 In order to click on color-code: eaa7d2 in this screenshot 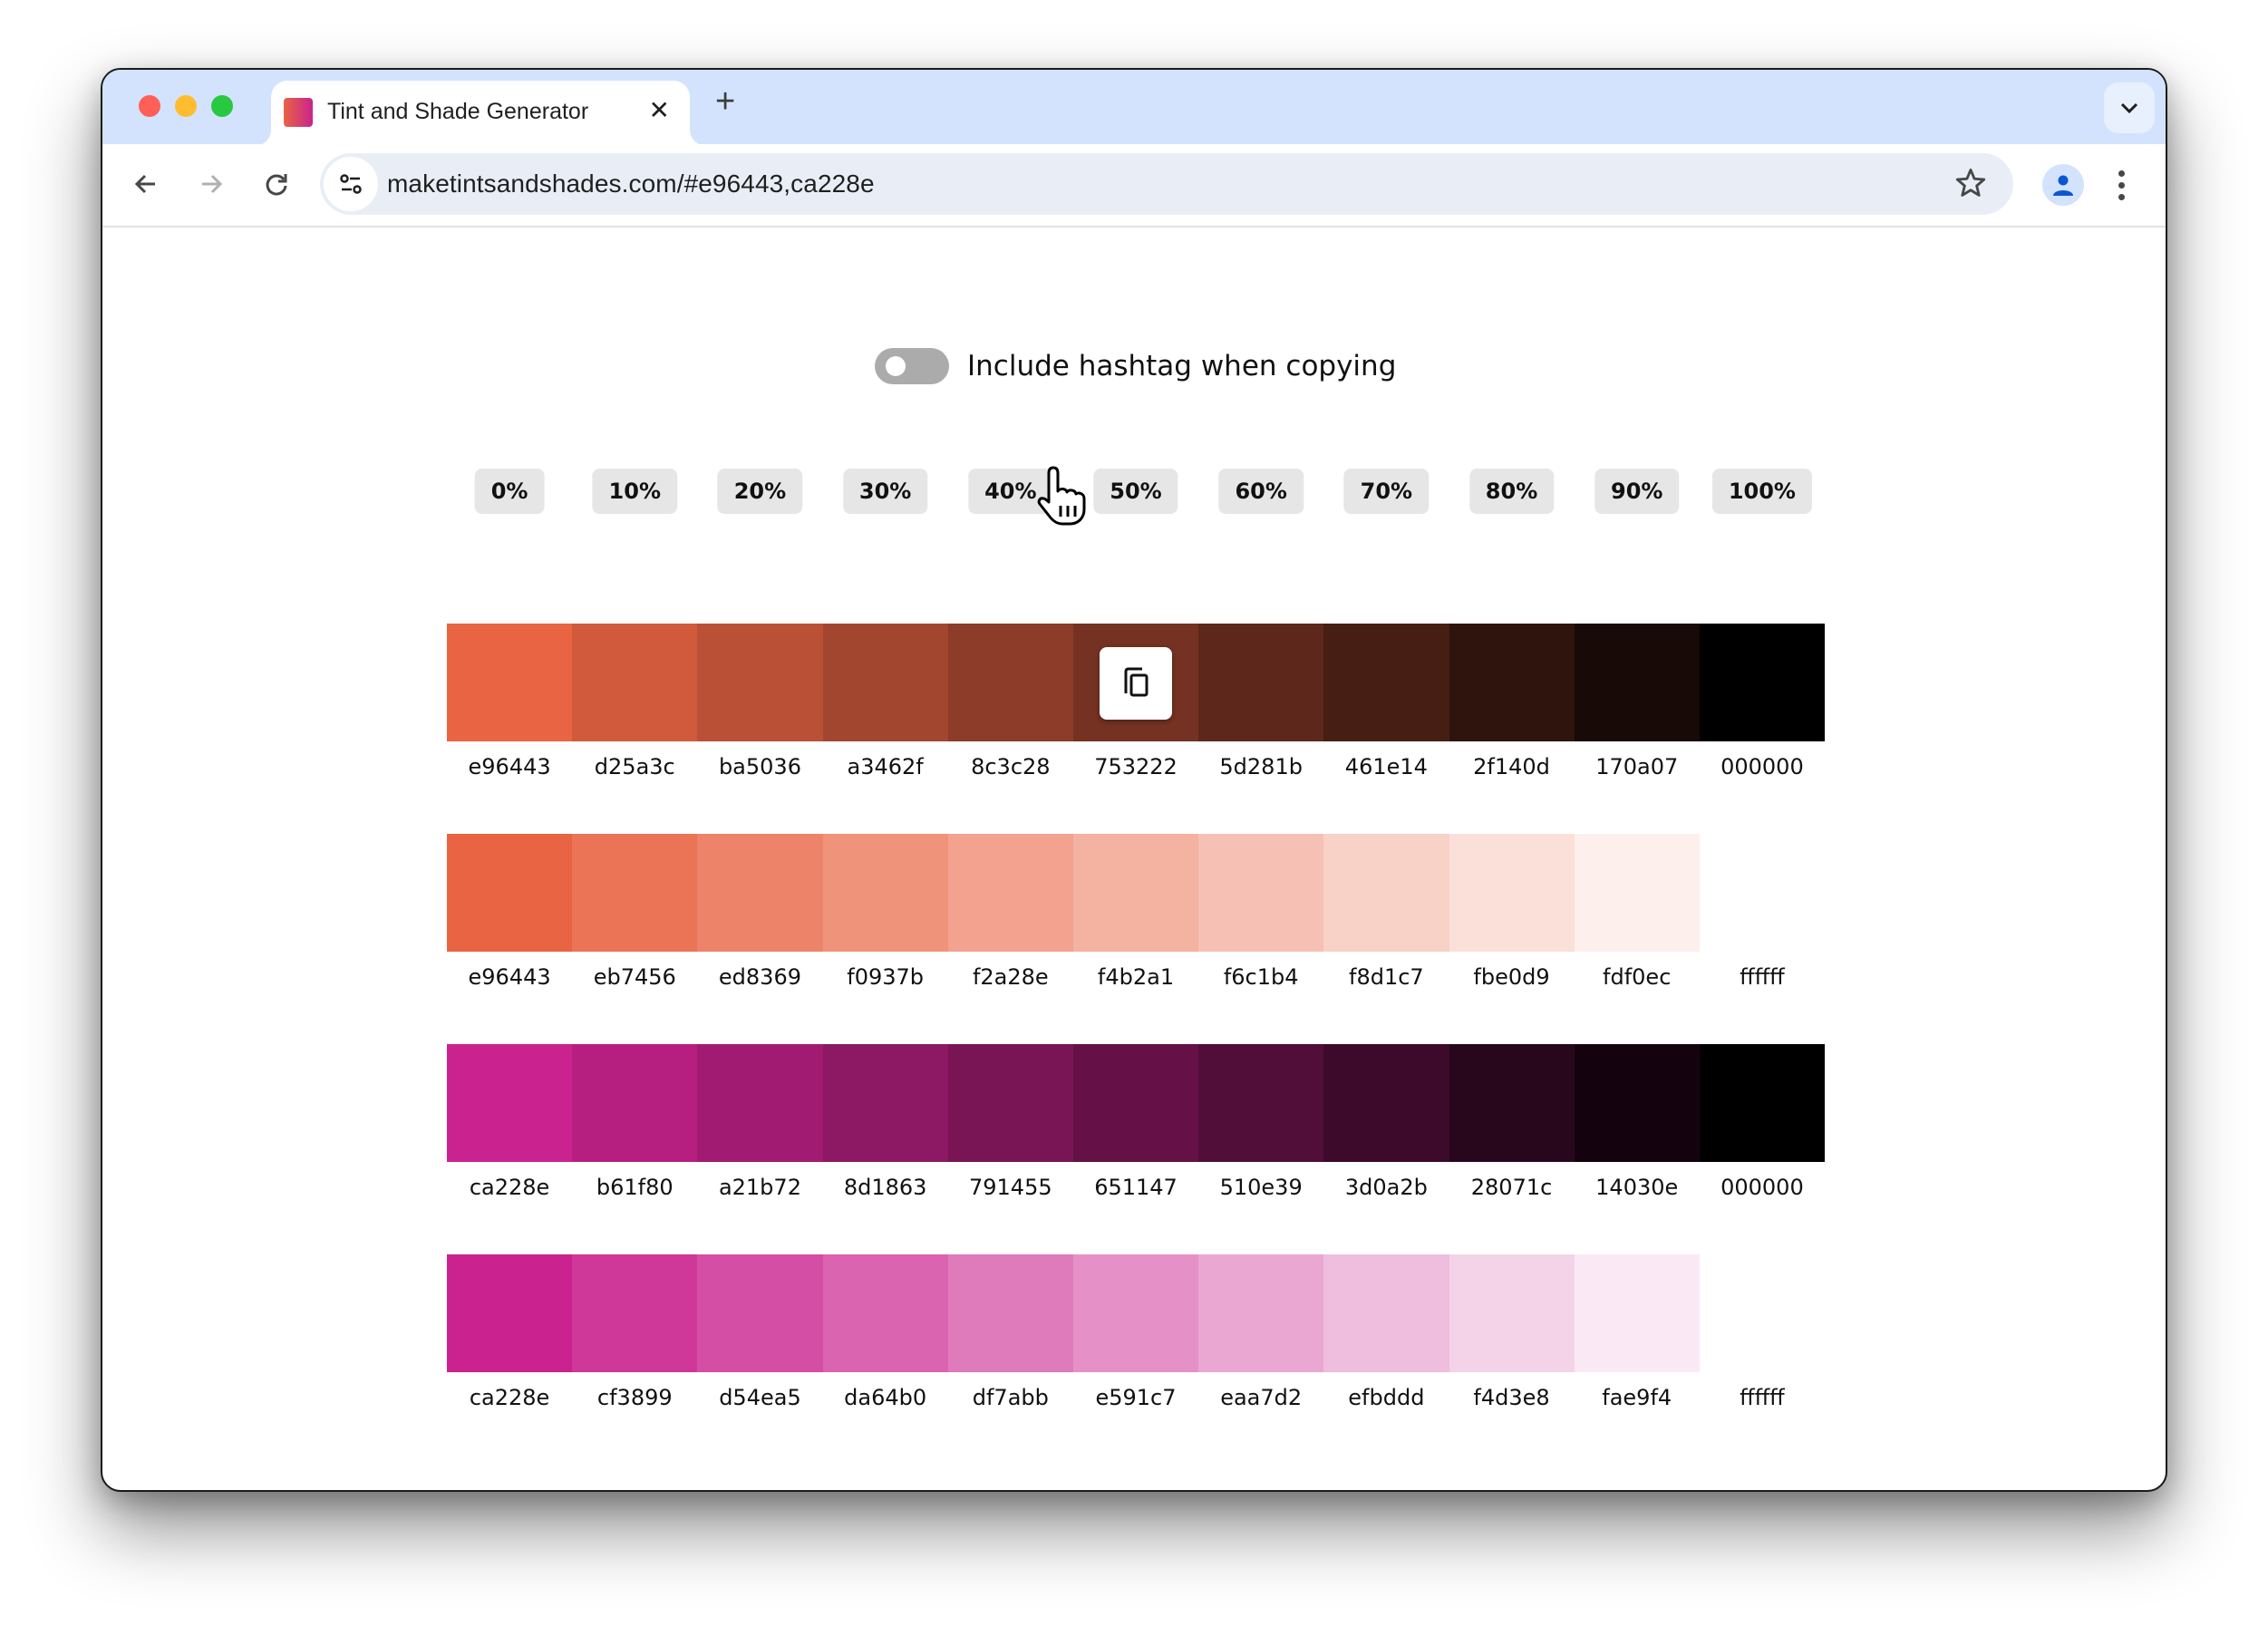, I will do `click(1261, 1397)`.